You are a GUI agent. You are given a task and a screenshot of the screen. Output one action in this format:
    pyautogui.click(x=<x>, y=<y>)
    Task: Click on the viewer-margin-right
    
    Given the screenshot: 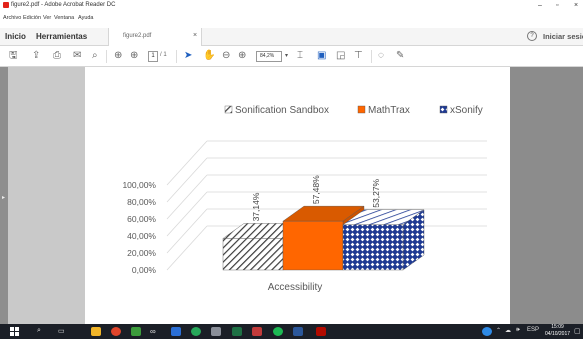 What is the action you would take?
    pyautogui.click(x=546, y=195)
    